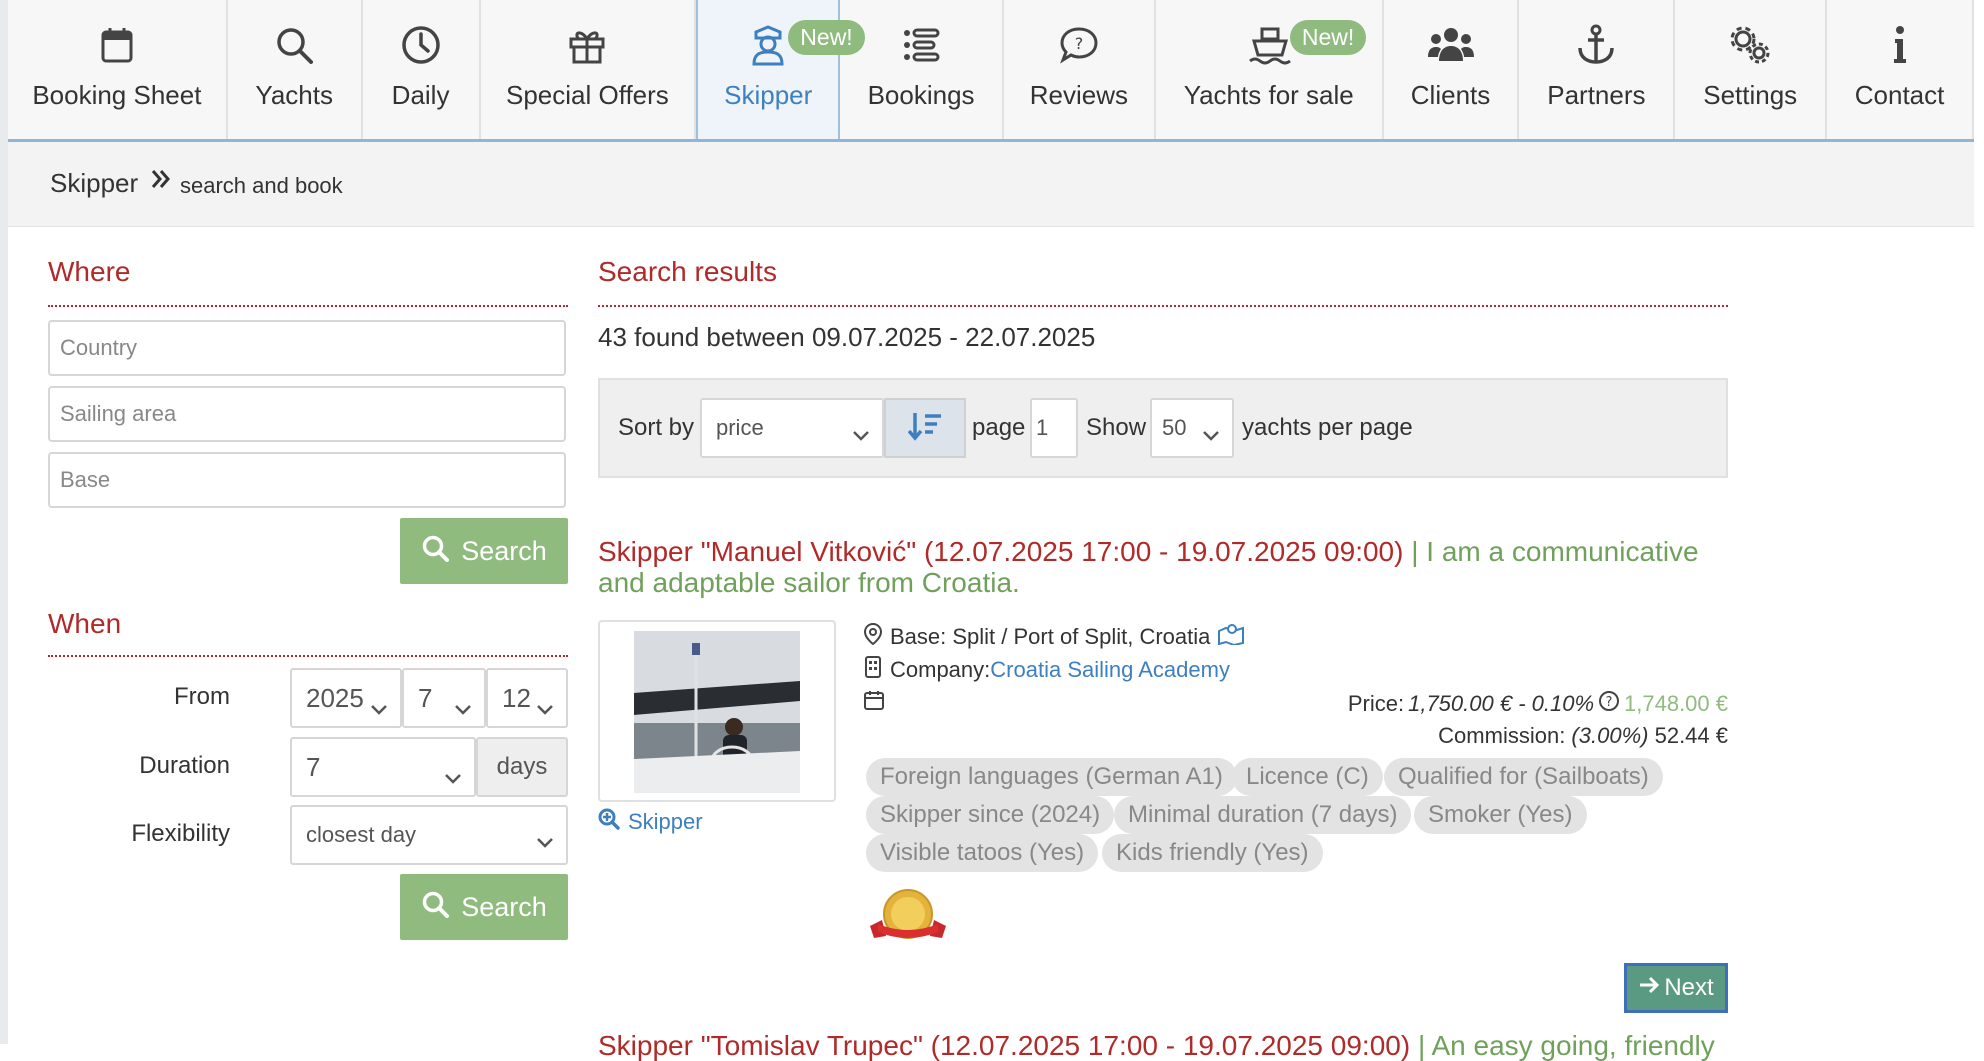 The width and height of the screenshot is (1984, 1061). Describe the element at coordinates (1268, 95) in the screenshot. I see `nav-label: Yachts for sale` at that location.